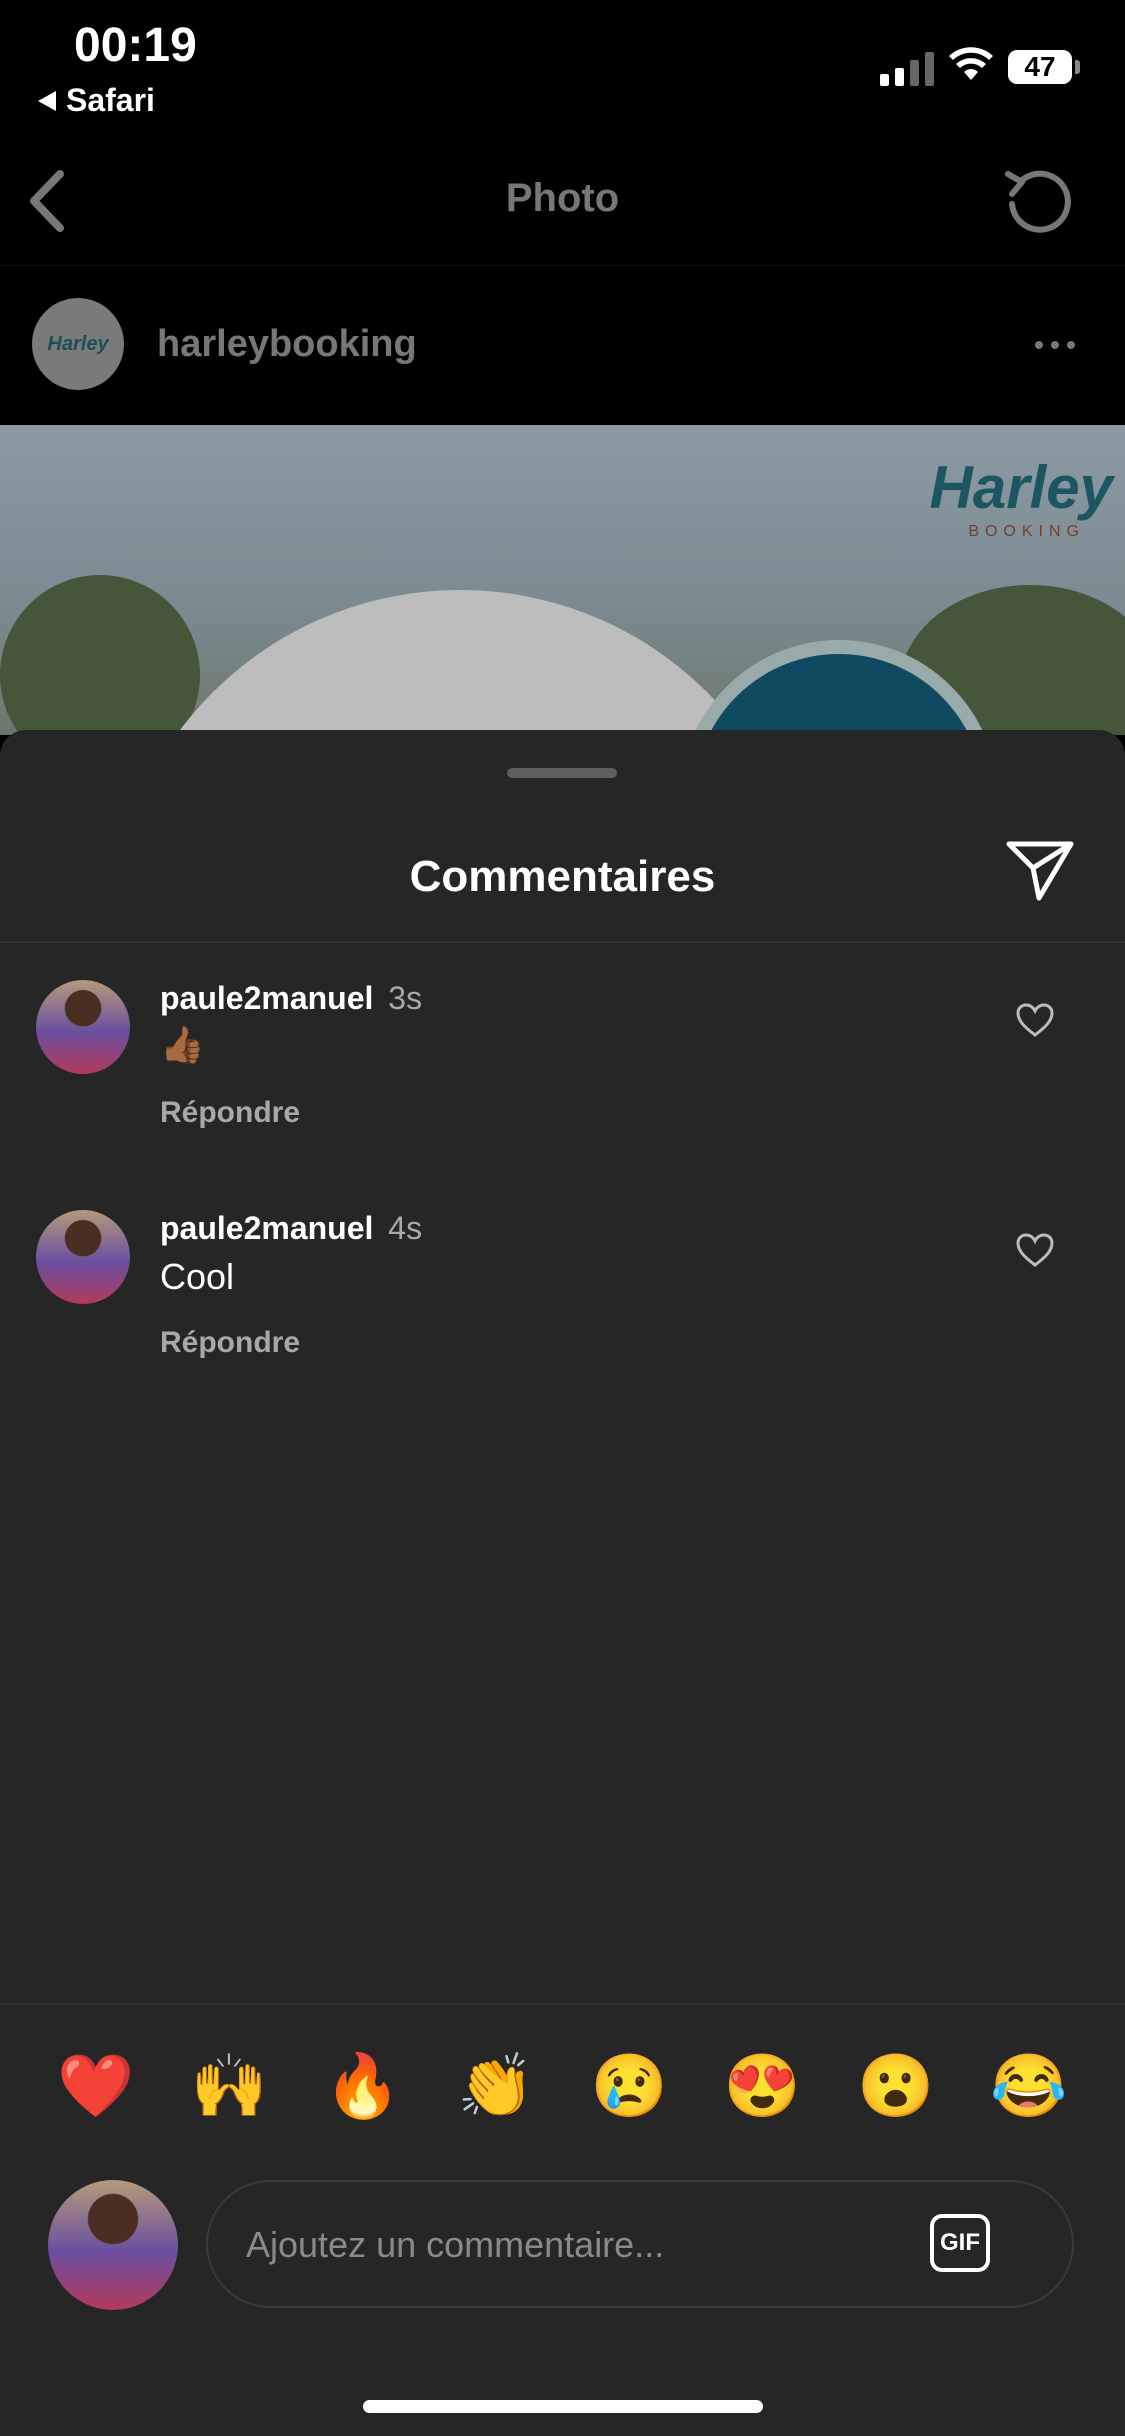 Image resolution: width=1125 pixels, height=2436 pixels. I want to click on battery-icon: 47, so click(1040, 67).